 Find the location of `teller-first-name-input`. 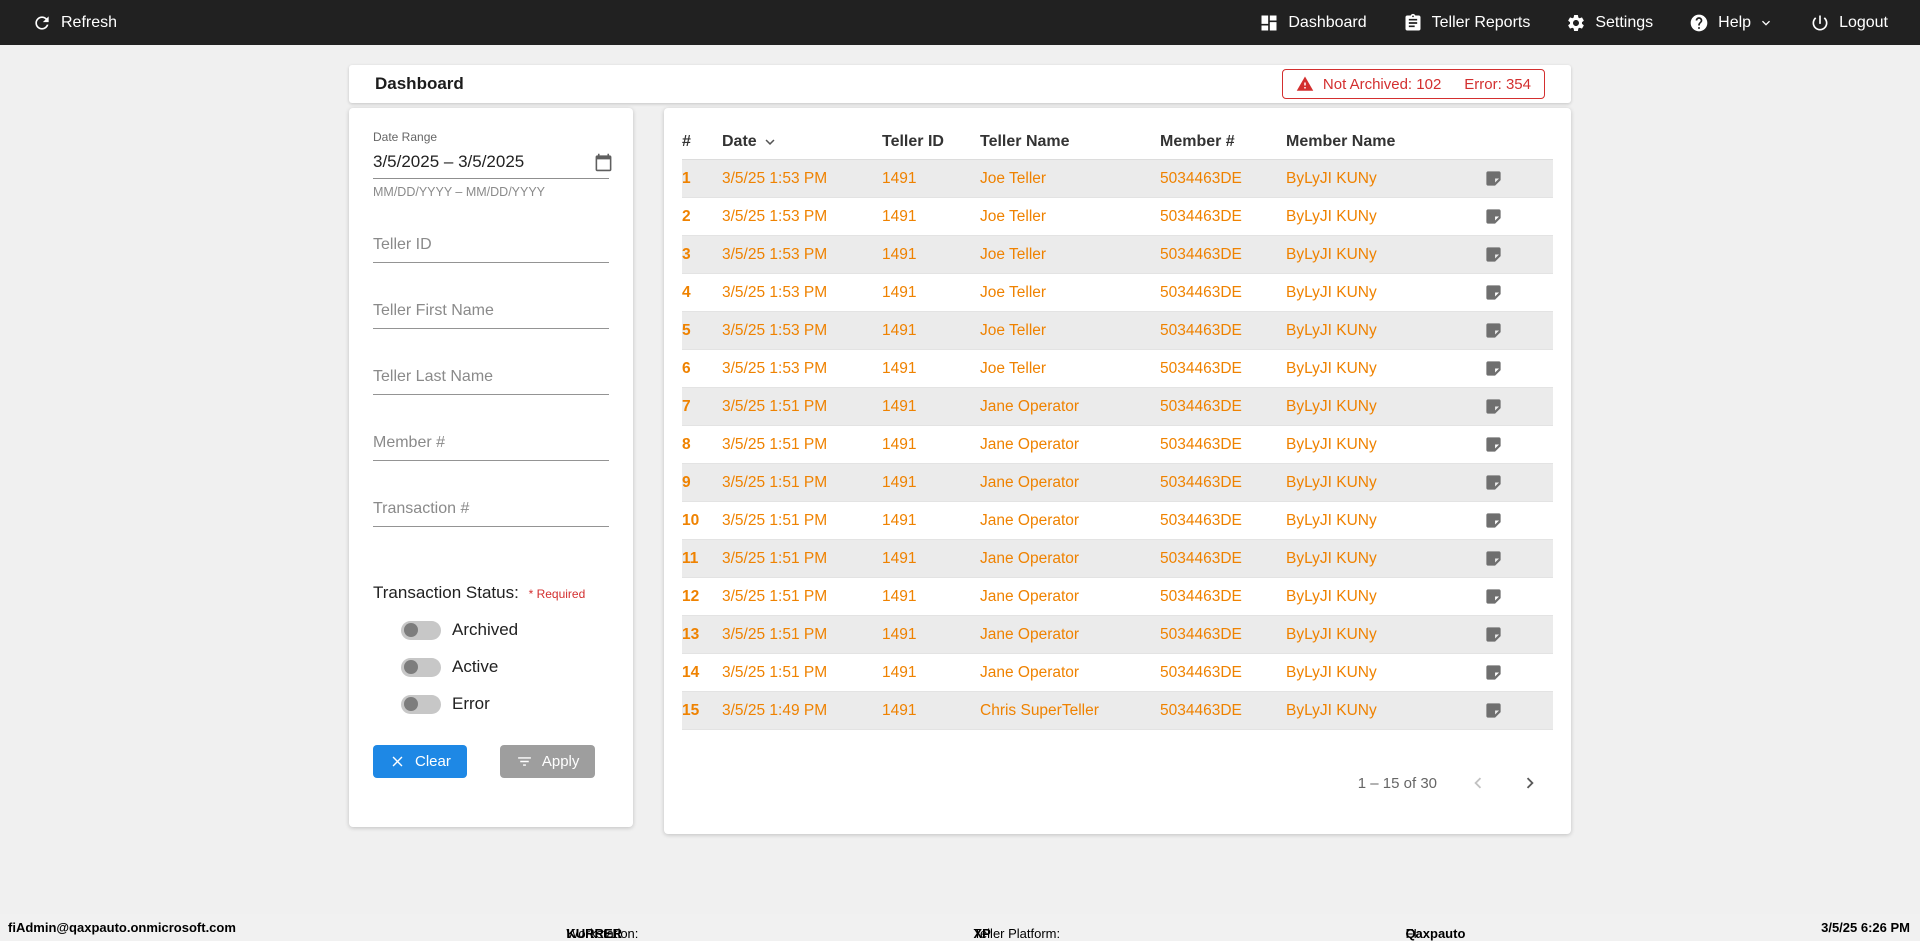

teller-first-name-input is located at coordinates (491, 312).